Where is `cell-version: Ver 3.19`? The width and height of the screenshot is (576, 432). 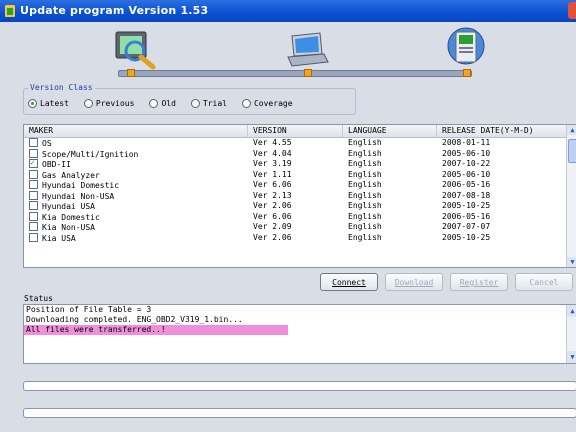
cell-version: Ver 3.19 is located at coordinates (272, 163).